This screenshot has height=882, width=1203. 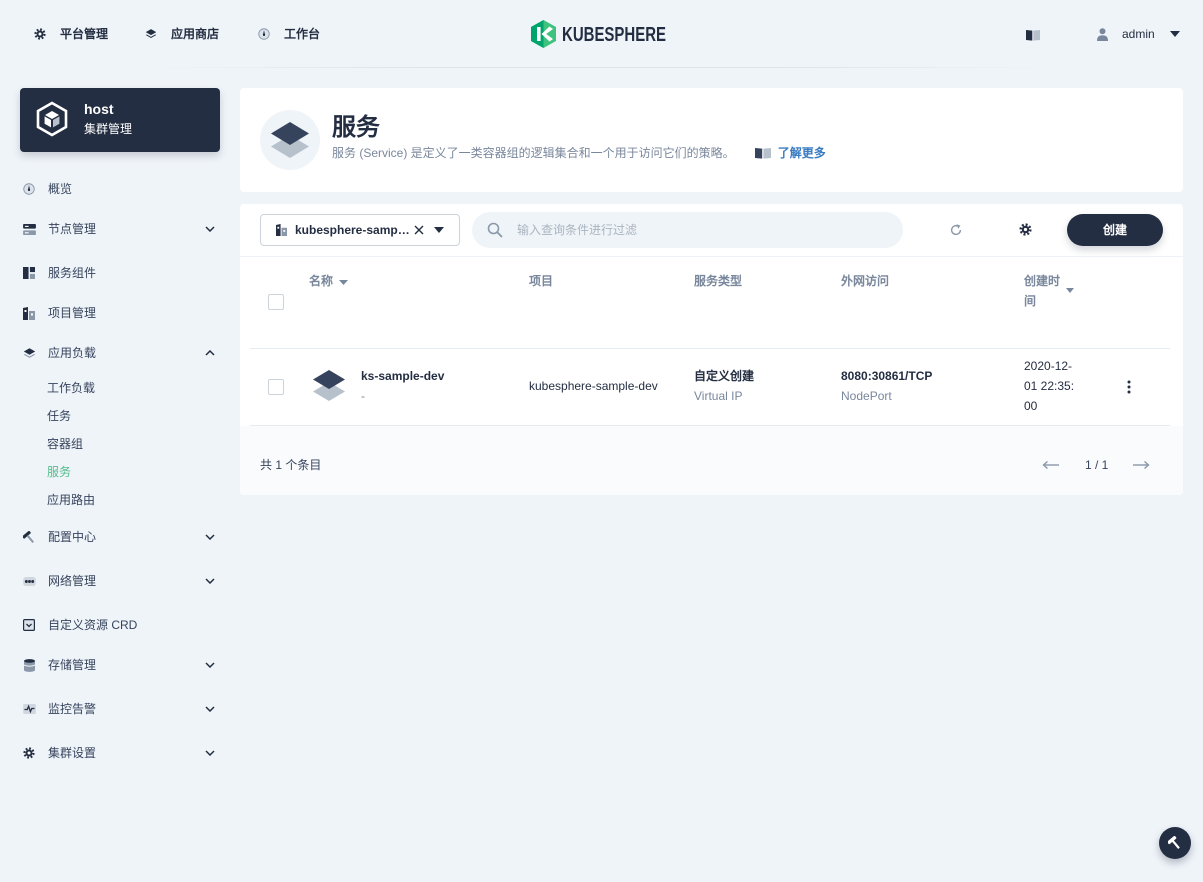 What do you see at coordinates (65, 444) in the screenshot?
I see `sidebar-subitem-pods: 容器组` at bounding box center [65, 444].